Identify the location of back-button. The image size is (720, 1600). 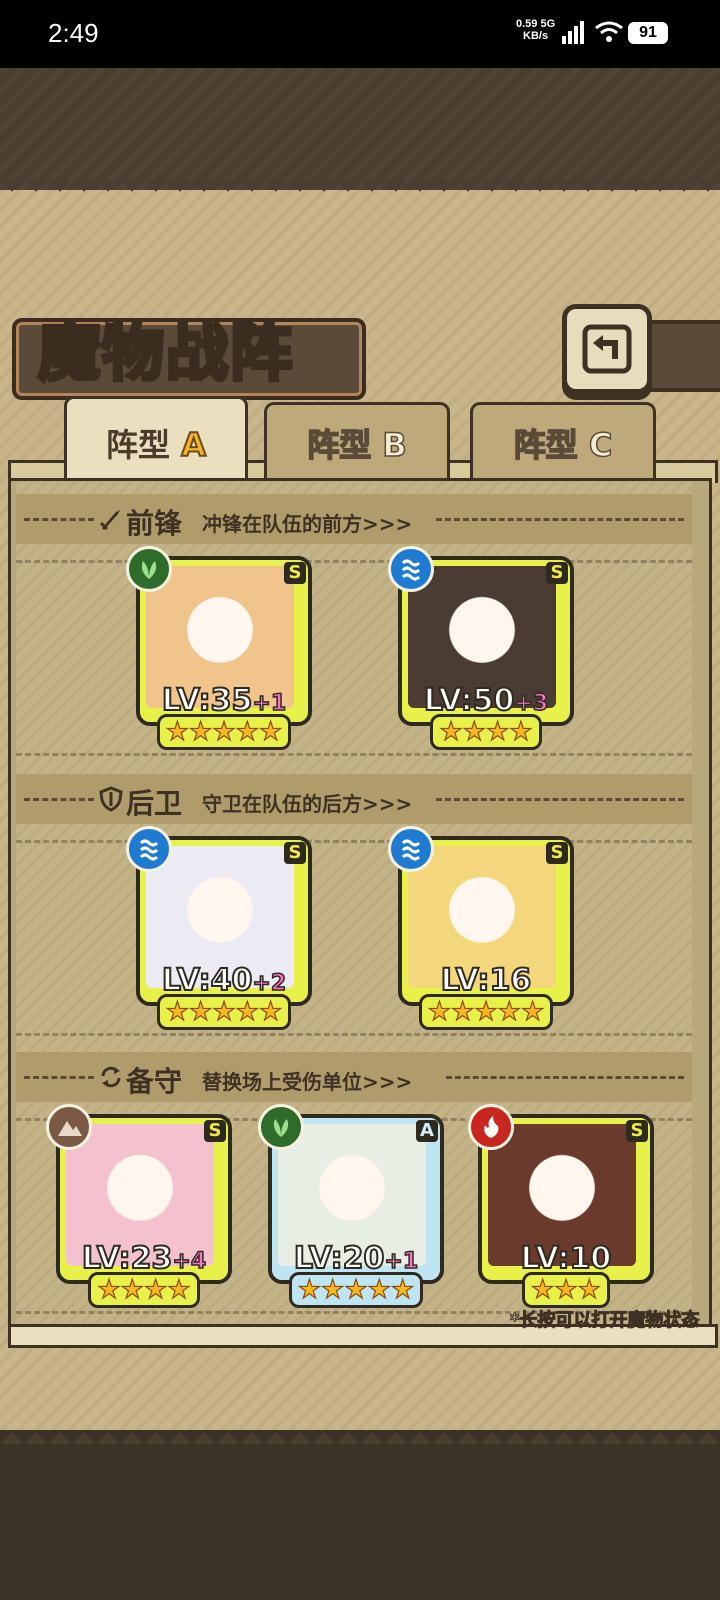
(607, 349).